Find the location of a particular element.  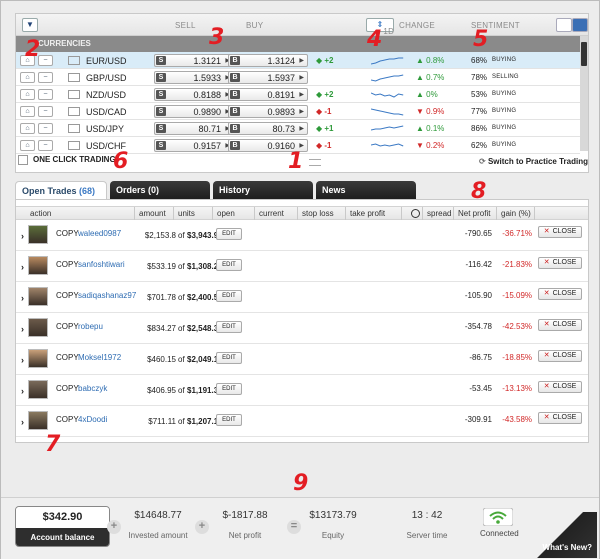

buy-button: B 80.73 ▶ is located at coordinates (268, 128).